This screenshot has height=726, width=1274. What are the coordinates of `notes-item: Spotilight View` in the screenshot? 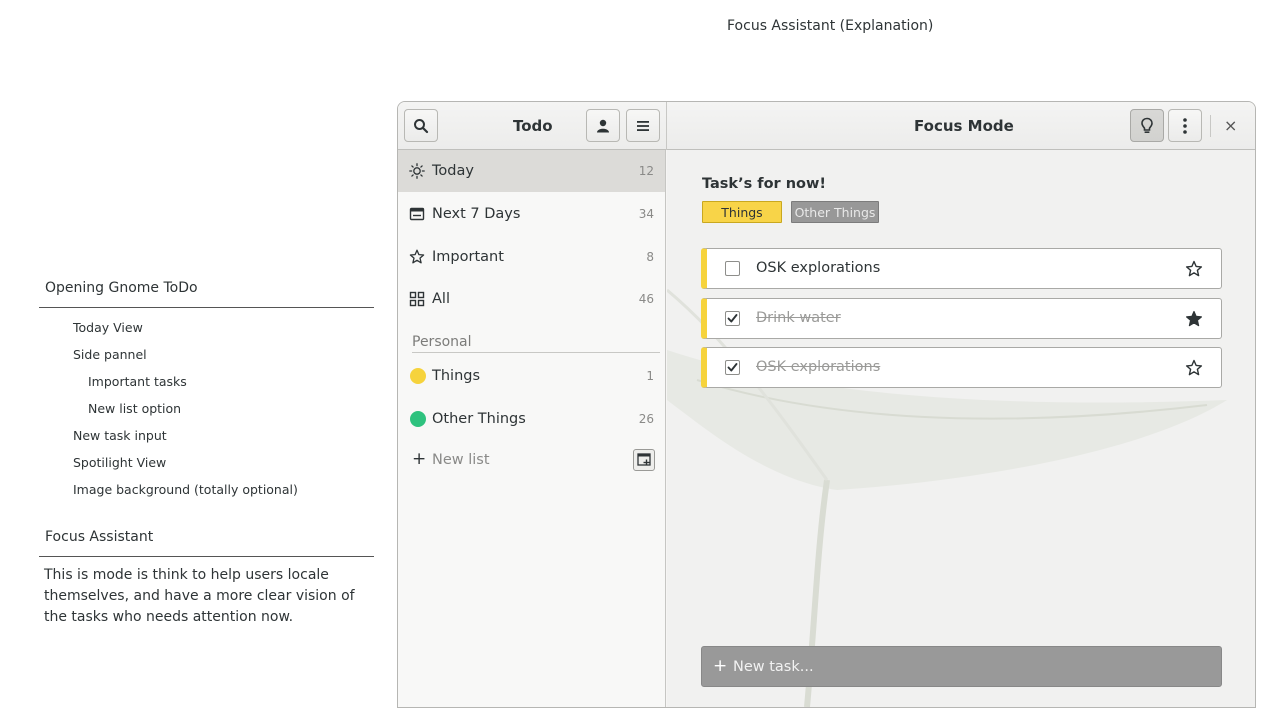 It's located at (120, 462).